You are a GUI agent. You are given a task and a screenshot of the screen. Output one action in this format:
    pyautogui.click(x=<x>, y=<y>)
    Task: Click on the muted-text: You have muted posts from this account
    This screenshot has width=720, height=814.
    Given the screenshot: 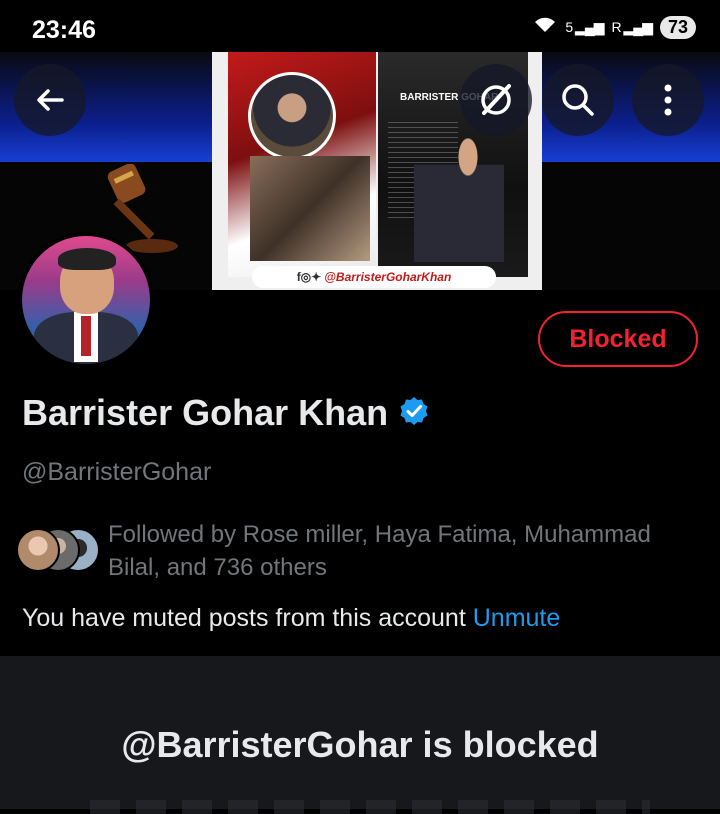 What is the action you would take?
    pyautogui.click(x=244, y=618)
    